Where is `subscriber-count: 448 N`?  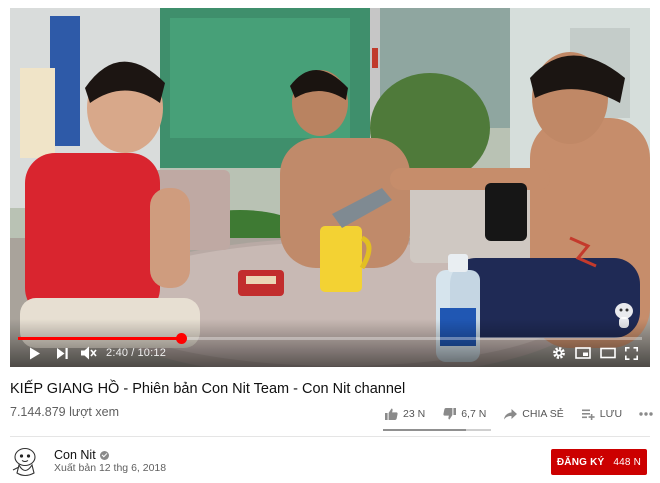 subscriber-count: 448 N is located at coordinates (627, 462).